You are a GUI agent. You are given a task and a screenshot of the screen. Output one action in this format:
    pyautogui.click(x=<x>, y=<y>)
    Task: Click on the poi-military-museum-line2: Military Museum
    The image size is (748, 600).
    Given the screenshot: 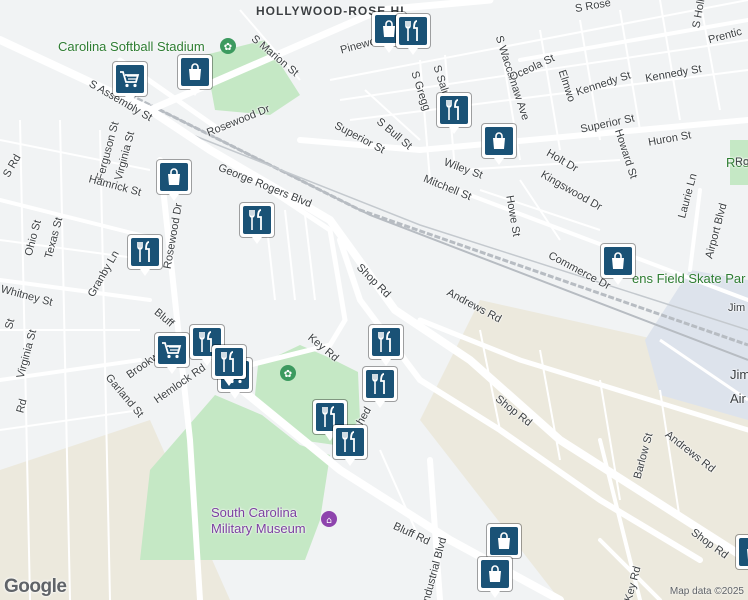 What is the action you would take?
    pyautogui.click(x=258, y=528)
    